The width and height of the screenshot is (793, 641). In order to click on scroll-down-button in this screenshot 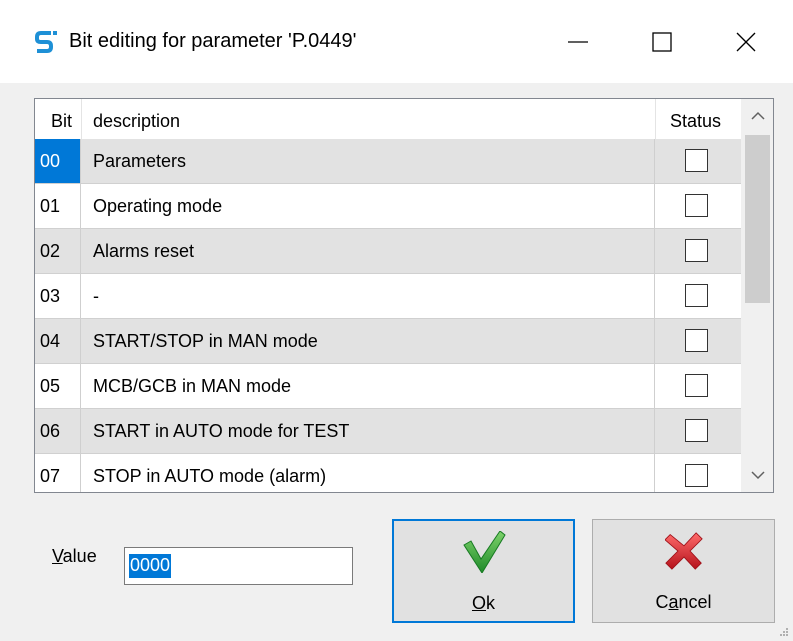, I will do `click(757, 475)`.